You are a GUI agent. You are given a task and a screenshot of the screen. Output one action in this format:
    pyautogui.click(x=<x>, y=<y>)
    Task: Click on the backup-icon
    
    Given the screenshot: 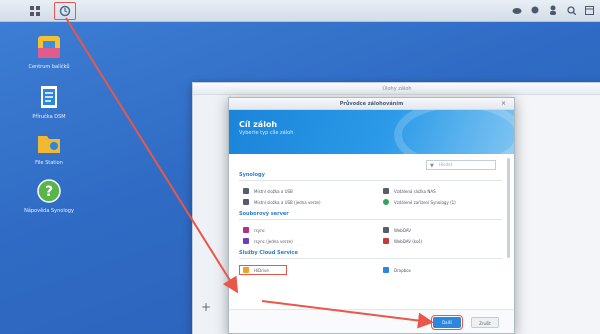 What is the action you would take?
    pyautogui.click(x=65, y=11)
    